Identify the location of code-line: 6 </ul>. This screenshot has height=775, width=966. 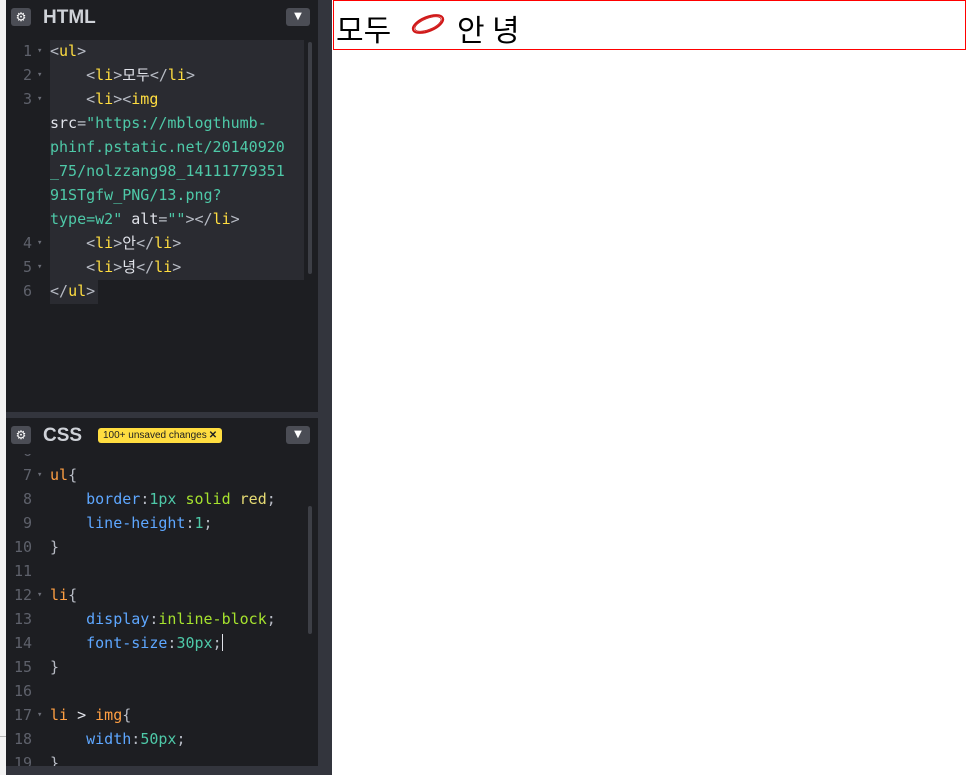
(162, 291).